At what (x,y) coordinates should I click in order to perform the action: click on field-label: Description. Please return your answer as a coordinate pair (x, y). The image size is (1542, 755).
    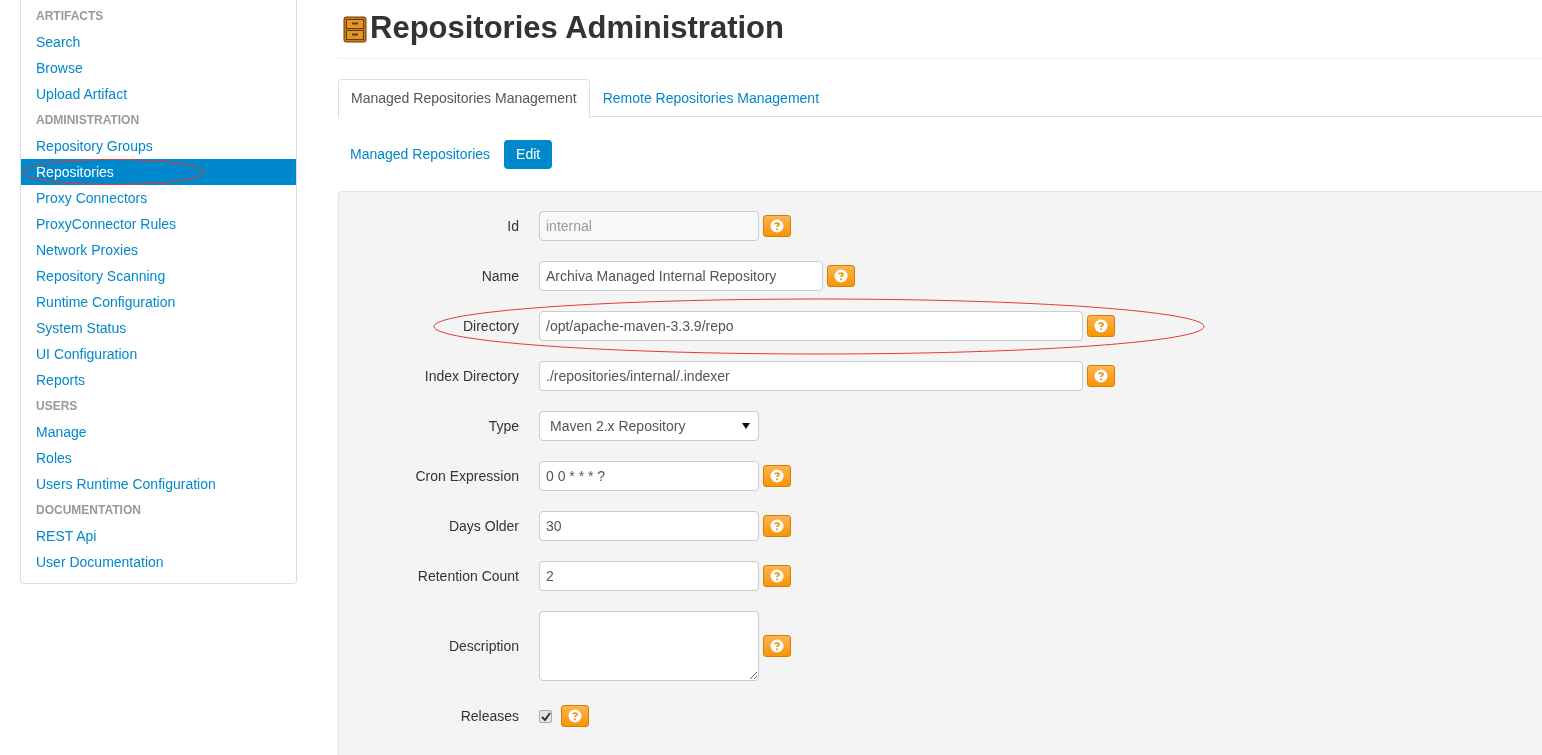
    Looking at the image, I should click on (483, 646).